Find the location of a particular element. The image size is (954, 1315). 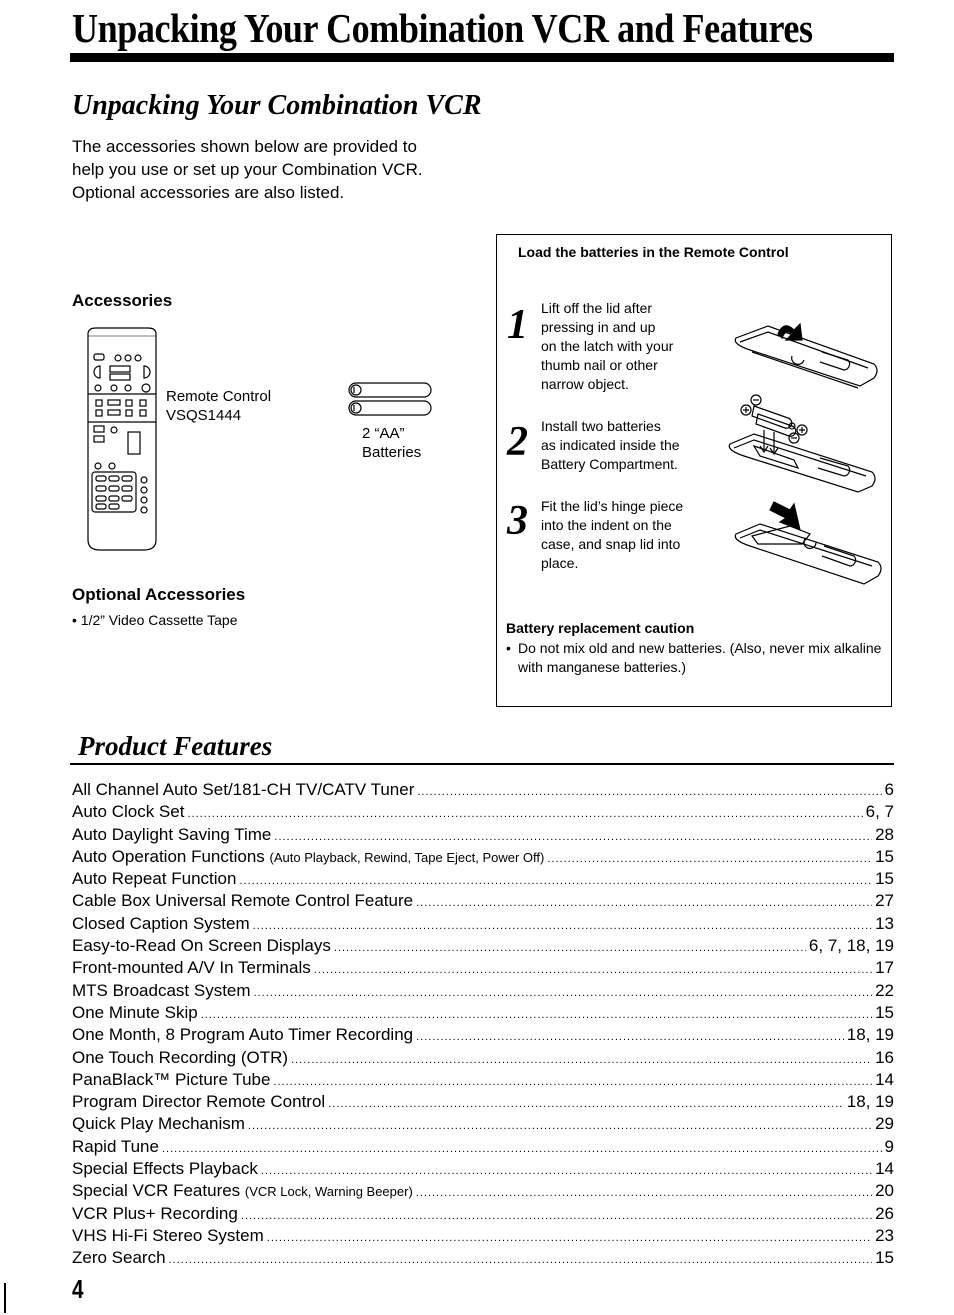

feature-name: Zero Search is located at coordinates (119, 1258).